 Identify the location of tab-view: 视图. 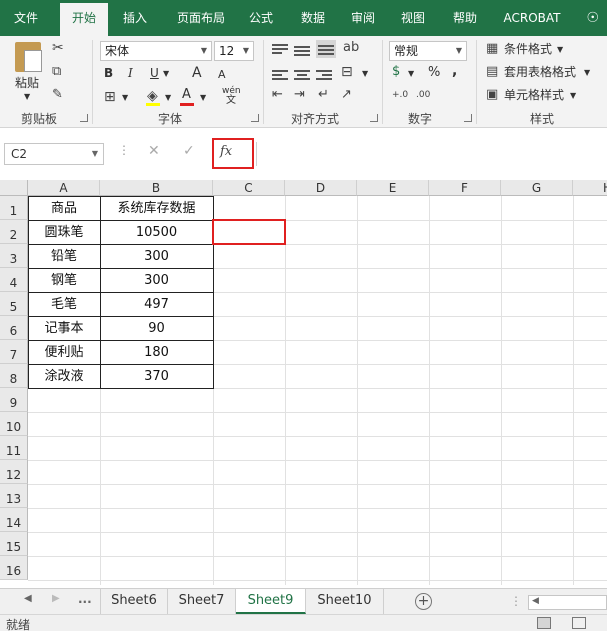
(413, 18).